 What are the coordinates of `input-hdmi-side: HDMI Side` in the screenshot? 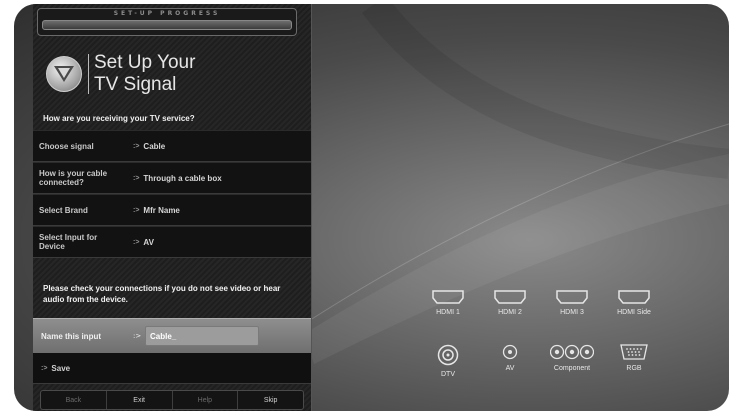 It's located at (634, 303).